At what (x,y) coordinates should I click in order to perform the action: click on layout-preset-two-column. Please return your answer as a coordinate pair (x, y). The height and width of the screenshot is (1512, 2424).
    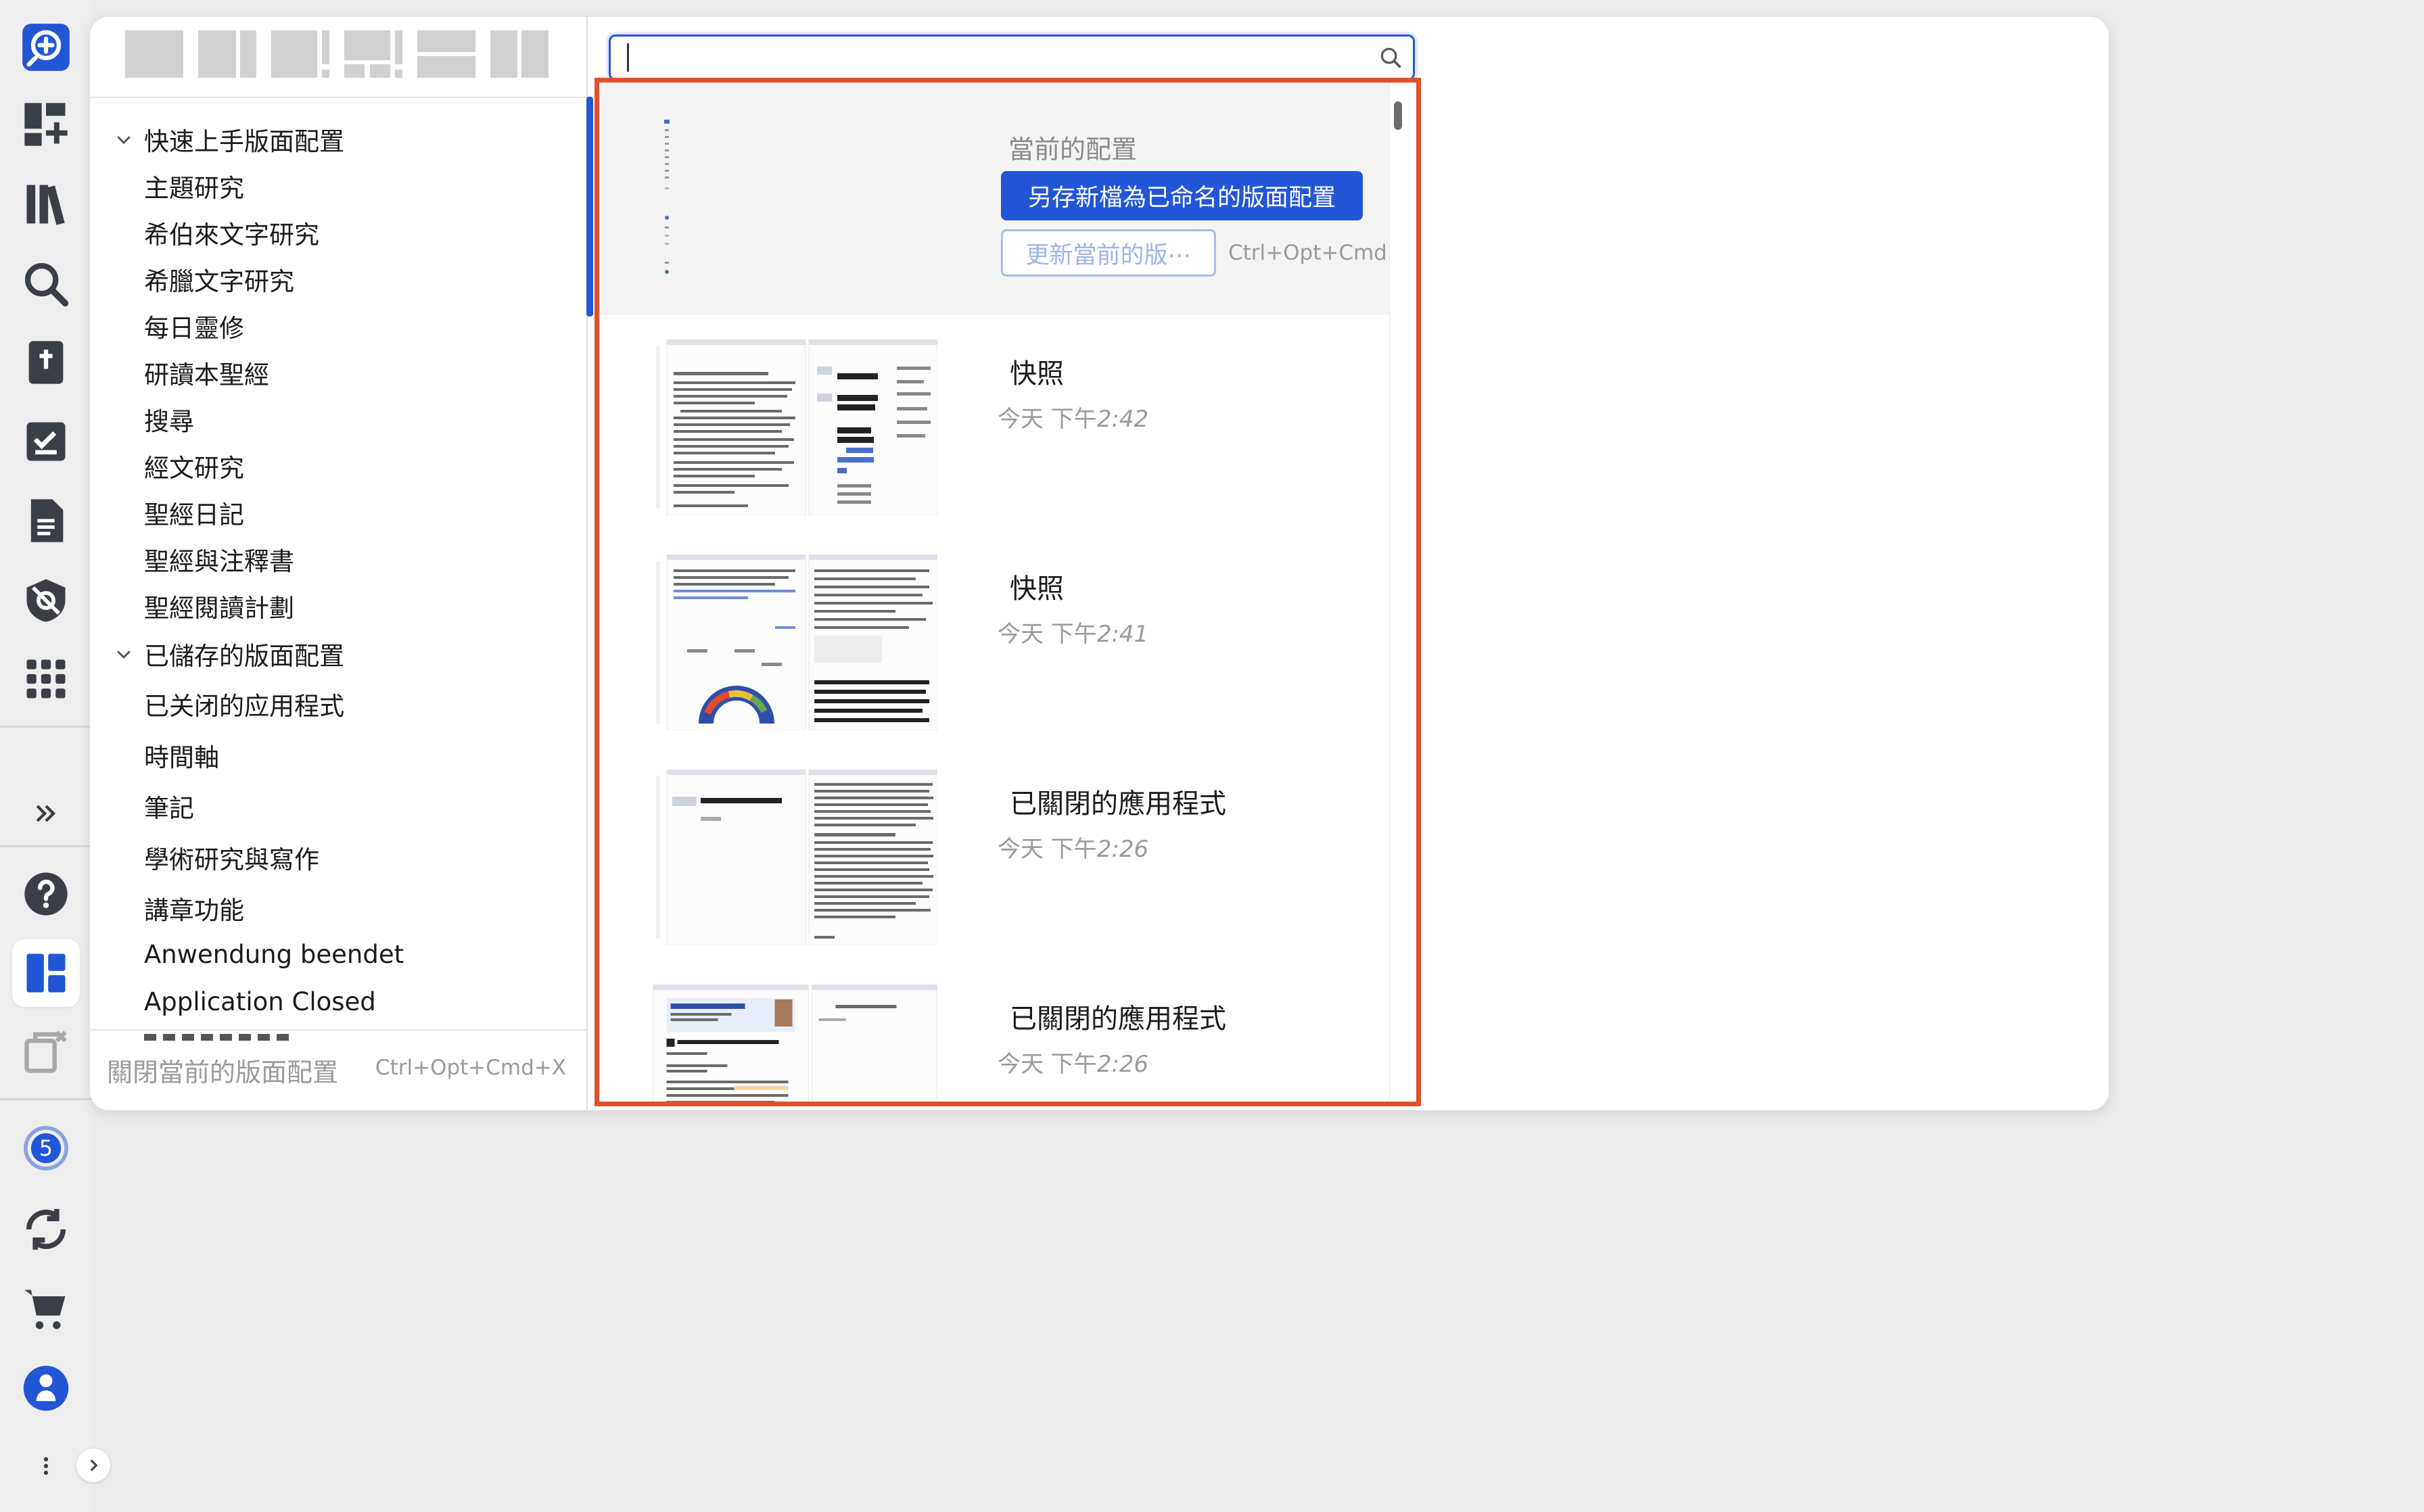
    Looking at the image, I should click on (519, 54).